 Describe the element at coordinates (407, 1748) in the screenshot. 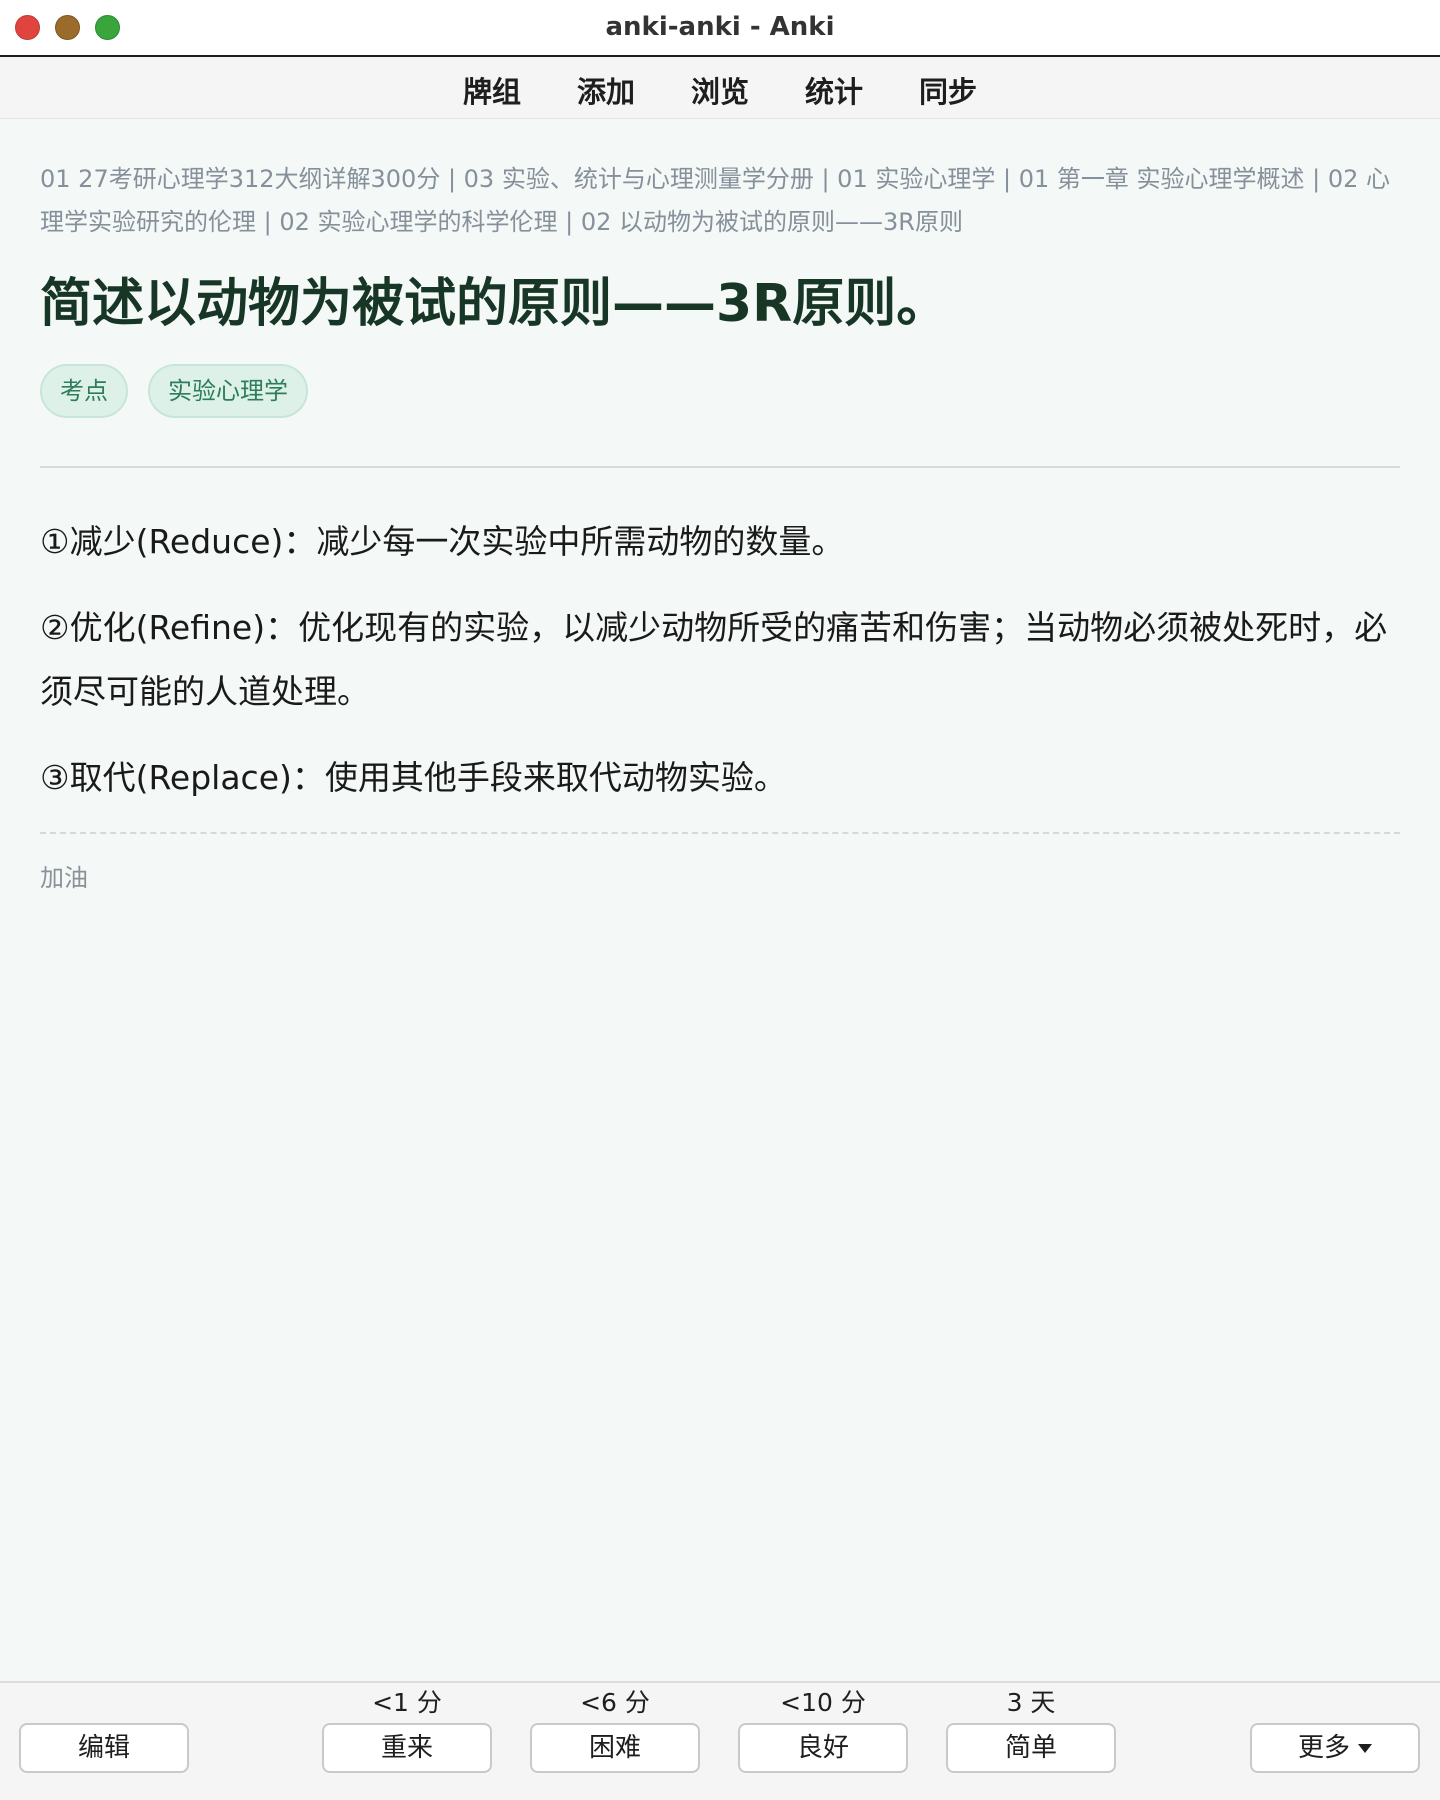

I see `again-button: 重来` at that location.